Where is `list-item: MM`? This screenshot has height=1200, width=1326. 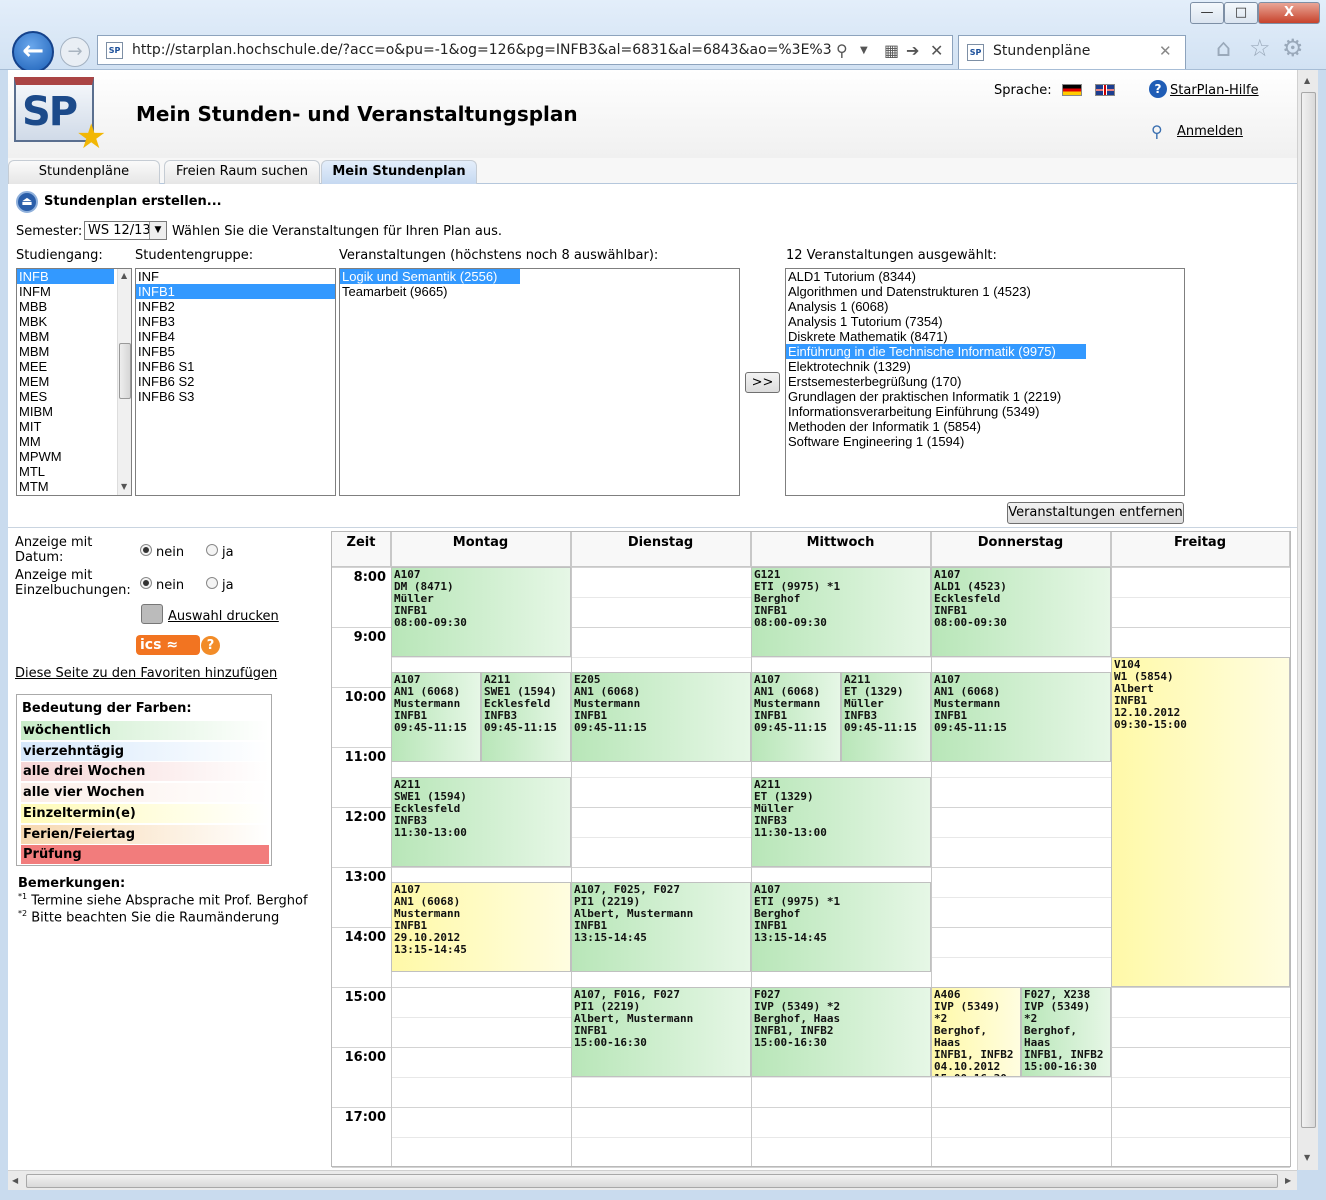
list-item: MM is located at coordinates (65, 441).